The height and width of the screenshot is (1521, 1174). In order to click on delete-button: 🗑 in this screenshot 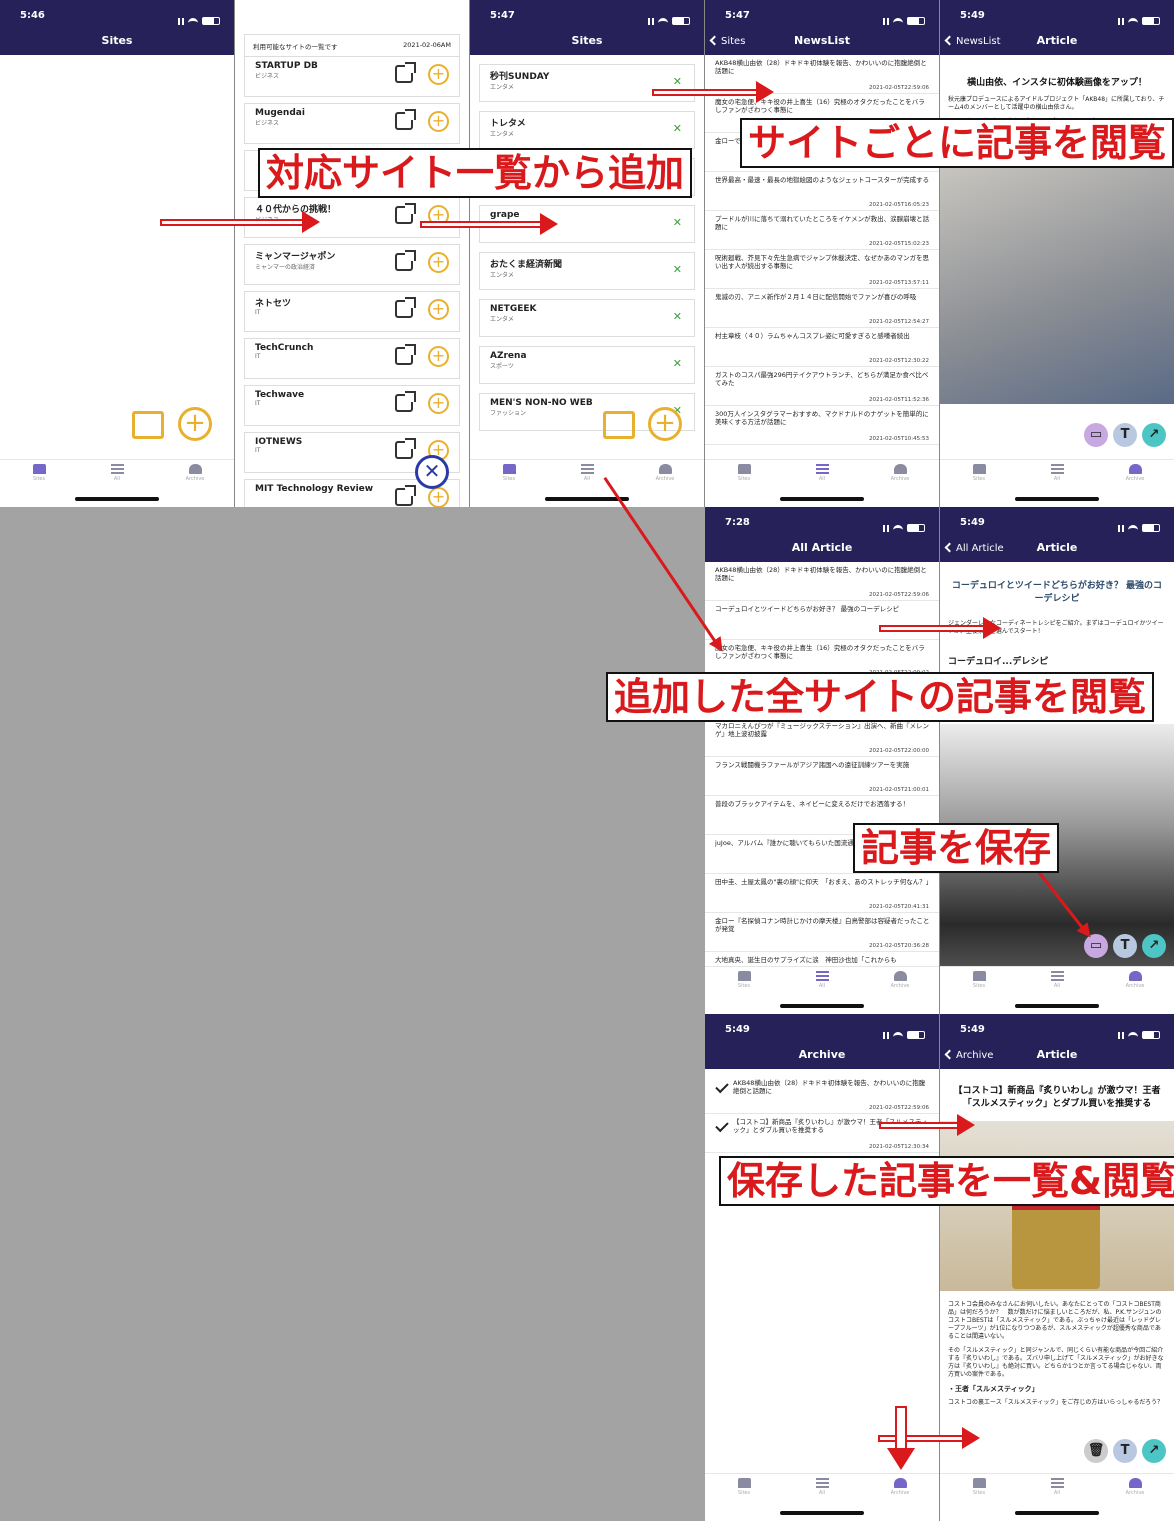, I will do `click(1096, 1451)`.